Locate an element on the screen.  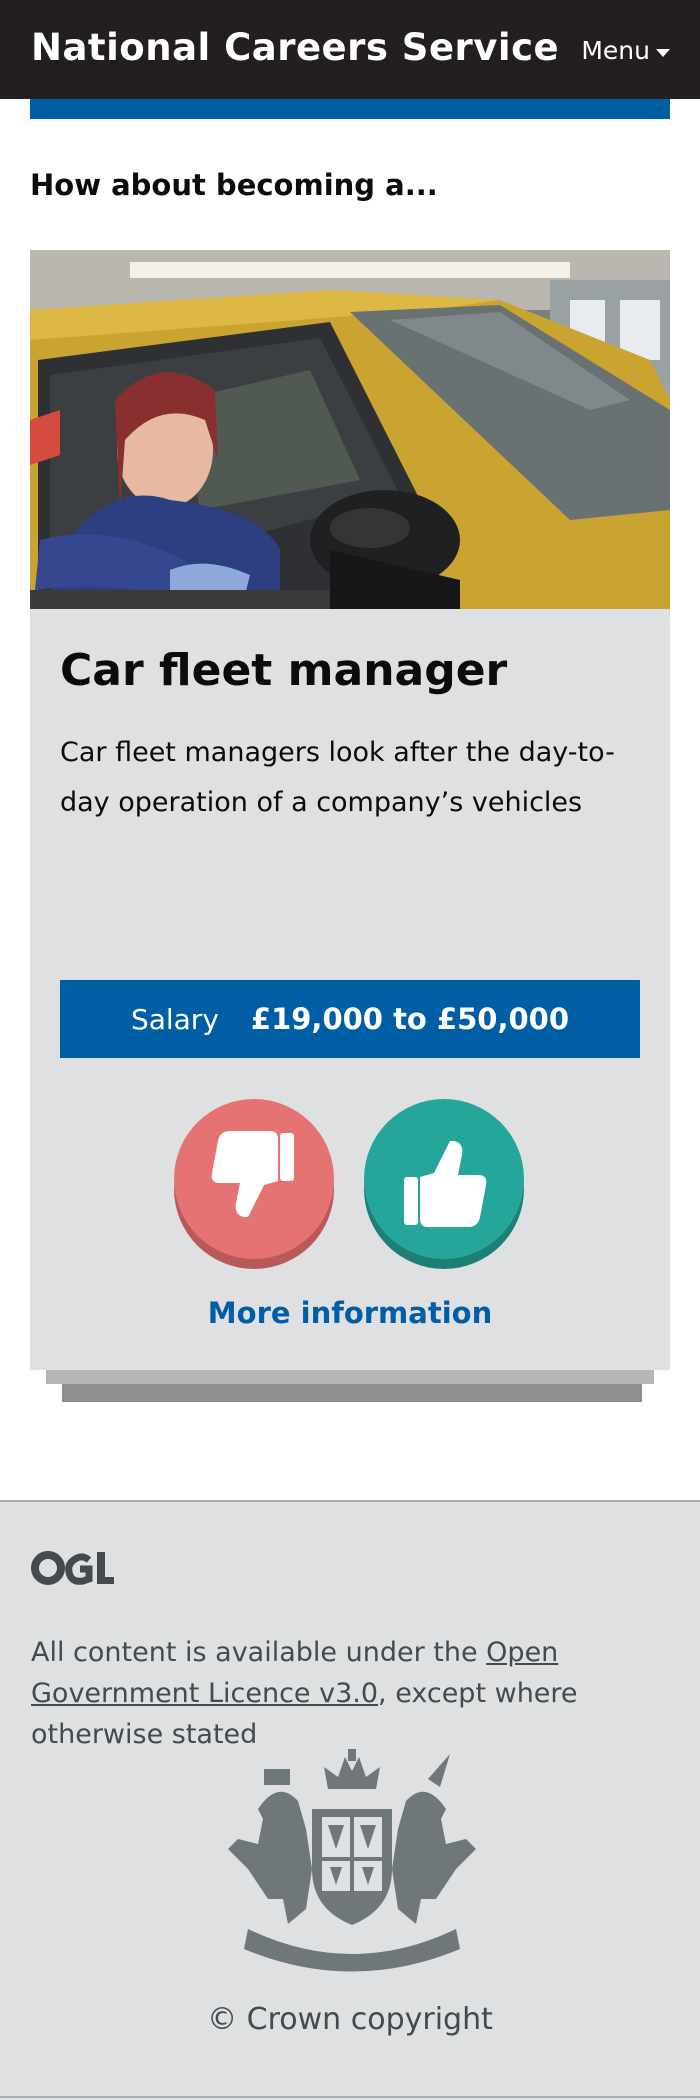
dislike-button is located at coordinates (254, 1184).